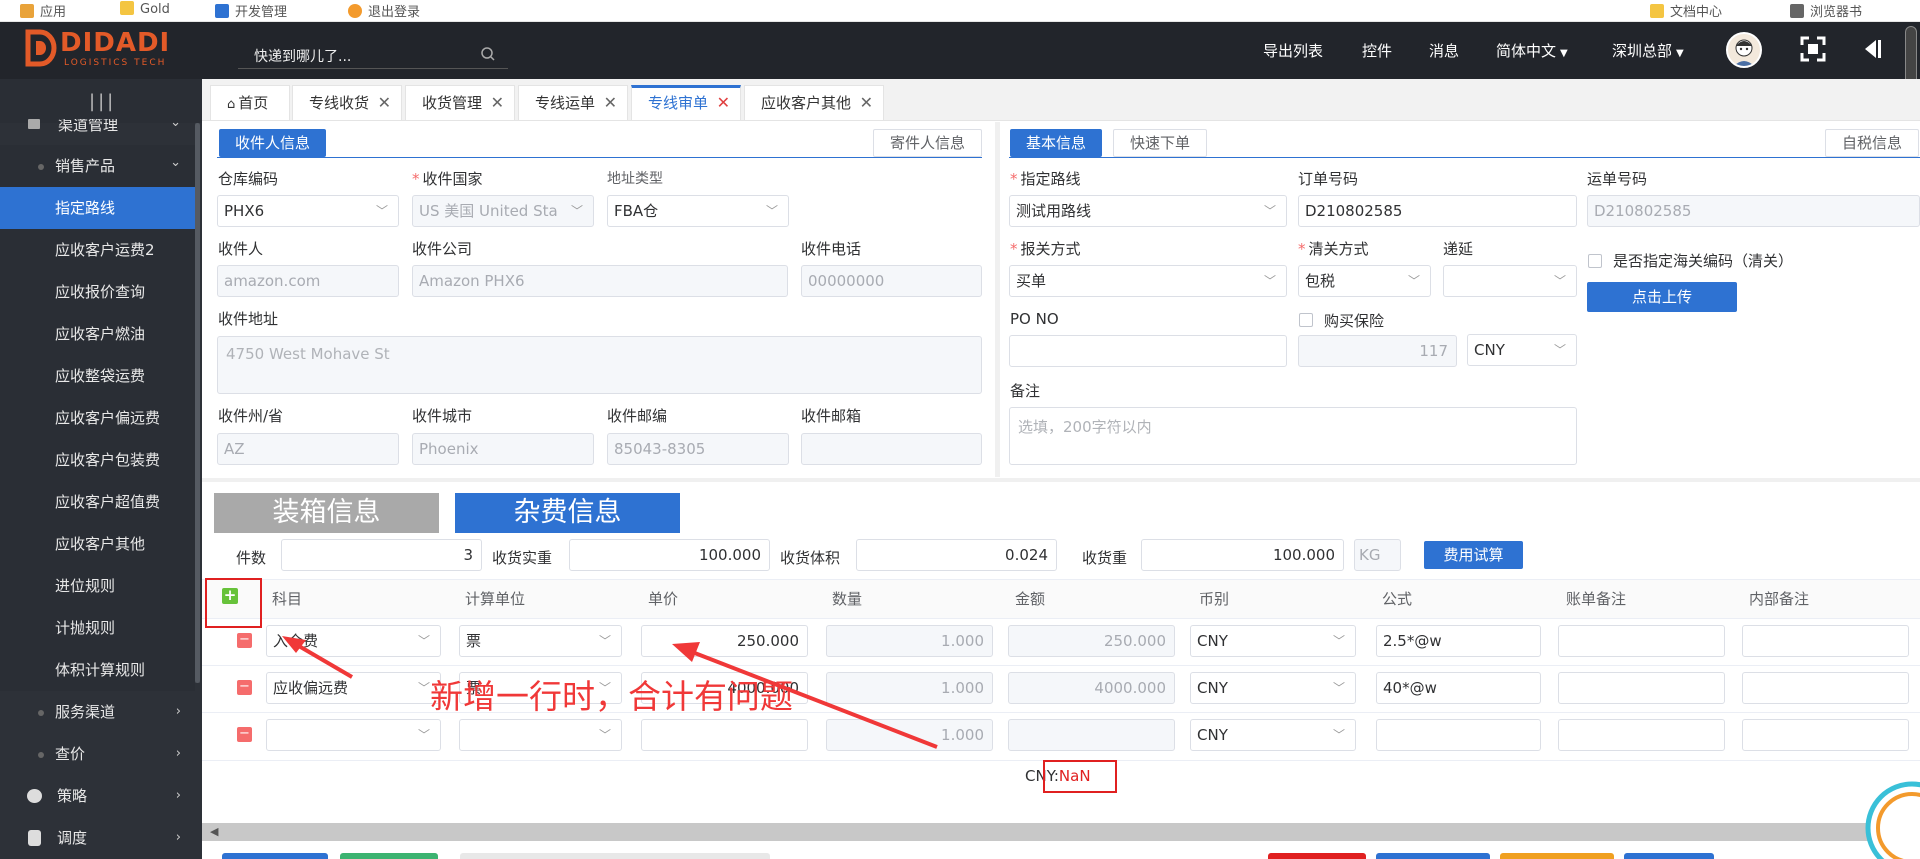 The height and width of the screenshot is (859, 1920). Describe the element at coordinates (1056, 143) in the screenshot. I see `basic-info-tab: 基本信息` at that location.